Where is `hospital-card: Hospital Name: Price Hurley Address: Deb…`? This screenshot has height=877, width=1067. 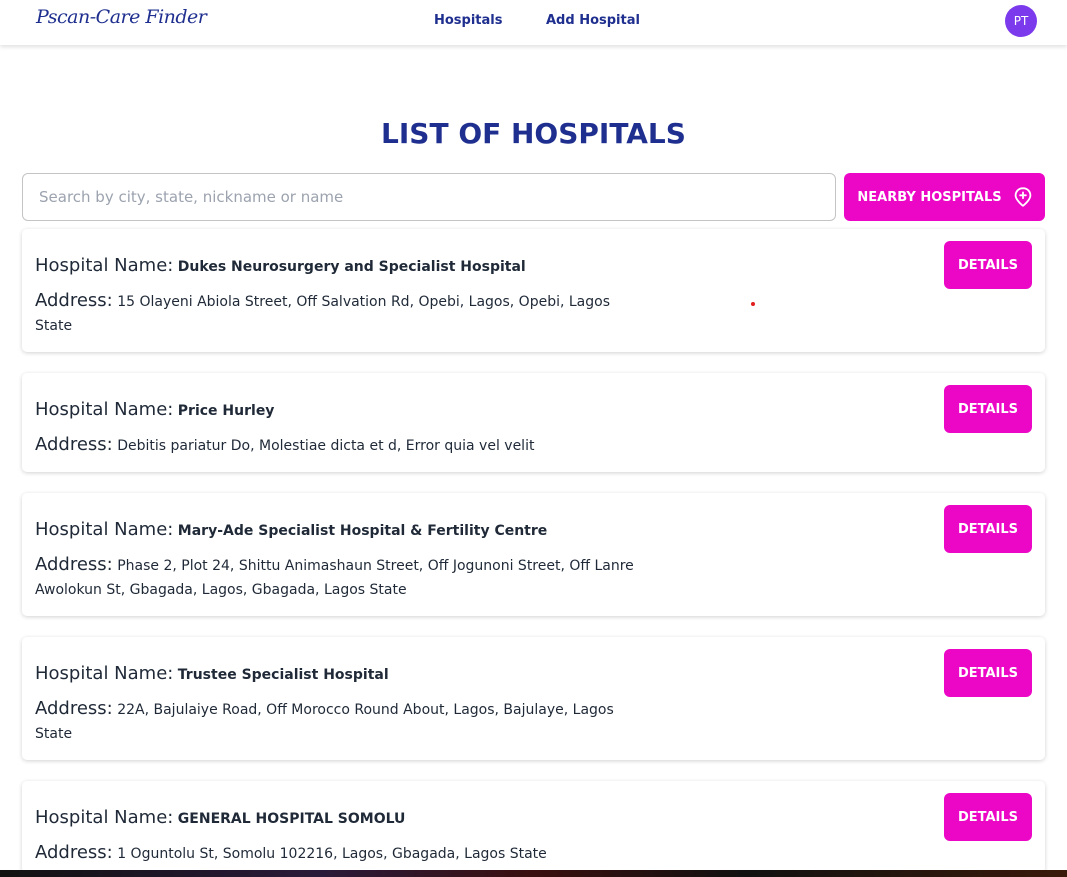
hospital-card: Hospital Name: Price Hurley Address: Deb… is located at coordinates (533, 422).